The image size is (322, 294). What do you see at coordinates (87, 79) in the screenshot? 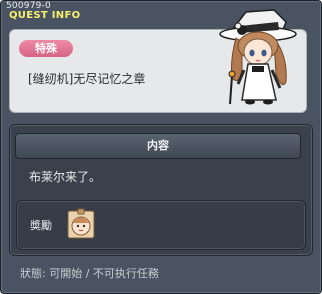
I see `quest-name: [缝纫机]无尽记忆之章` at bounding box center [87, 79].